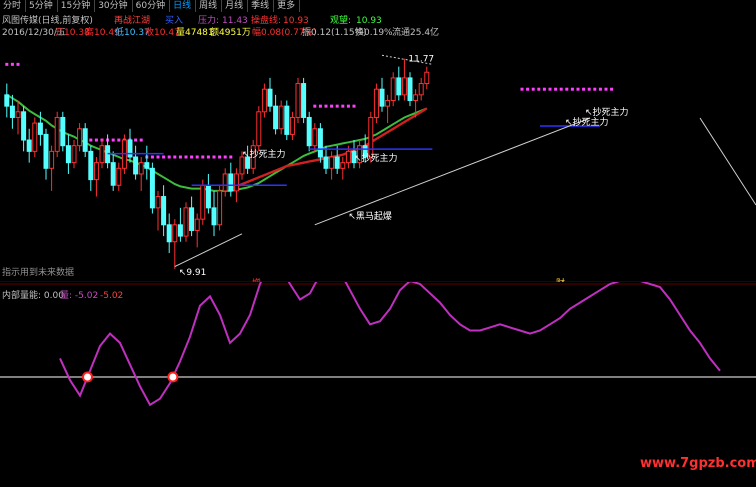 The width and height of the screenshot is (756, 487). Describe the element at coordinates (230, 32) in the screenshot. I see `quote-amount: 额4951万` at that location.